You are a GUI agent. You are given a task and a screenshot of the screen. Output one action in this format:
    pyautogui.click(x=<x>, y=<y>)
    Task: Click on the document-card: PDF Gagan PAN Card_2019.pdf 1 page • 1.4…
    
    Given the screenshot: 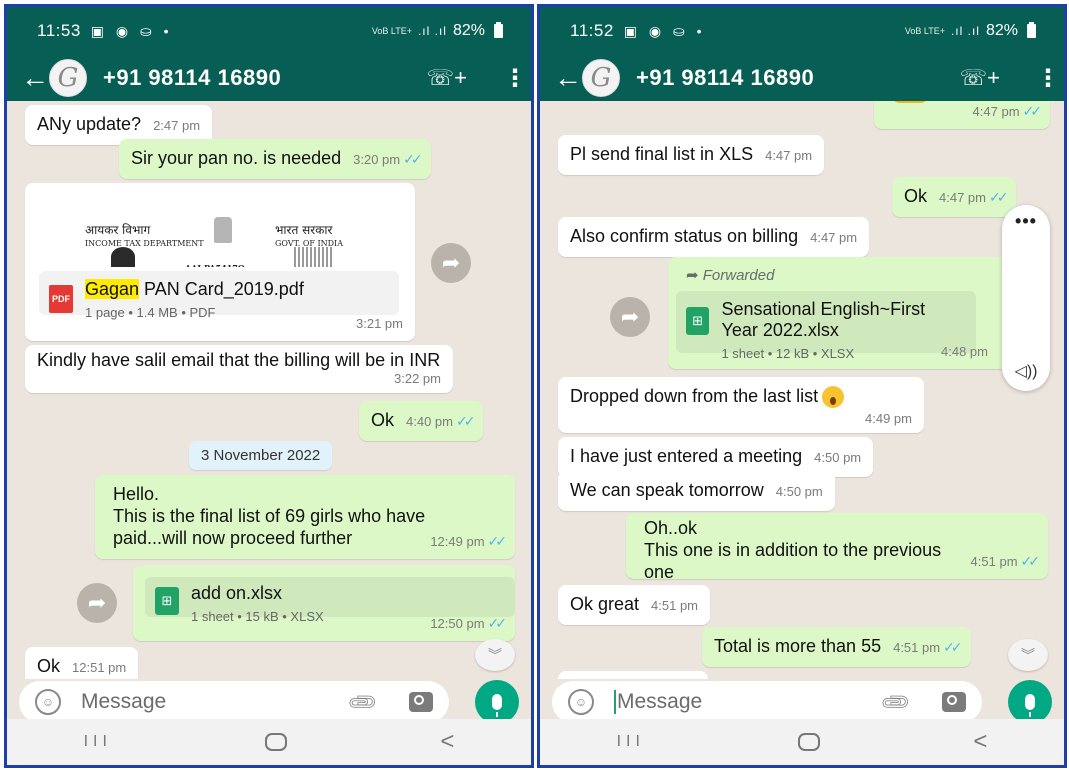 What is the action you would take?
    pyautogui.click(x=219, y=295)
    